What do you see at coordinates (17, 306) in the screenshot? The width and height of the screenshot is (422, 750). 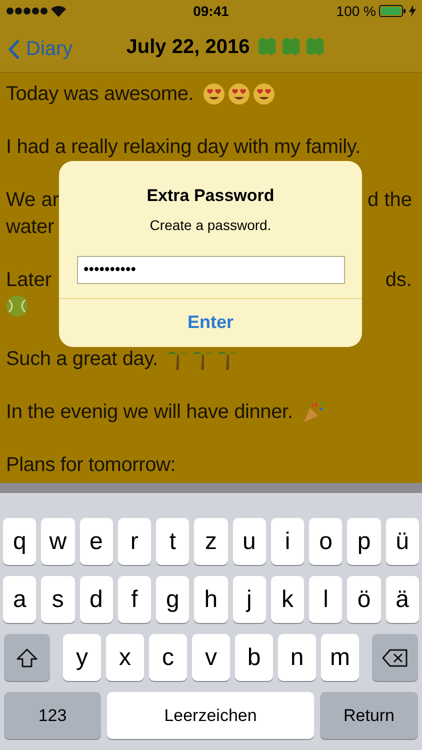 I see `tennis-ball-icon` at bounding box center [17, 306].